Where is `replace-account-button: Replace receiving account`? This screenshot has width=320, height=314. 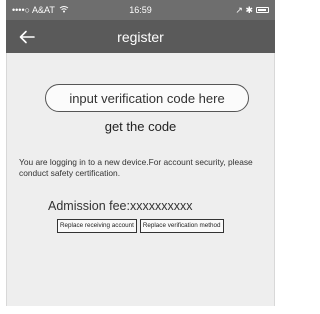 replace-account-button: Replace receiving account is located at coordinates (97, 226).